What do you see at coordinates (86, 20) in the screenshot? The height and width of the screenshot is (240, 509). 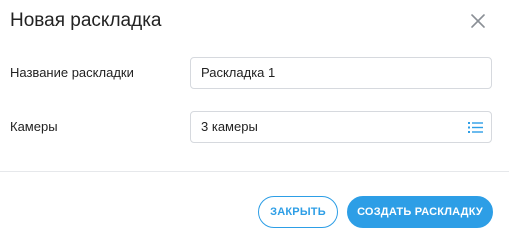 I see `dialog-title: Новая раскладка` at bounding box center [86, 20].